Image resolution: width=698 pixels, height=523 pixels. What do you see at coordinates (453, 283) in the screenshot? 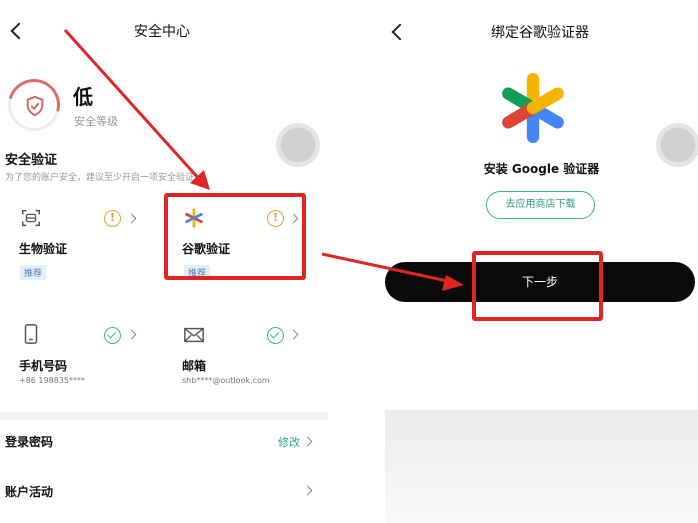
I see `arrowhead-icon` at bounding box center [453, 283].